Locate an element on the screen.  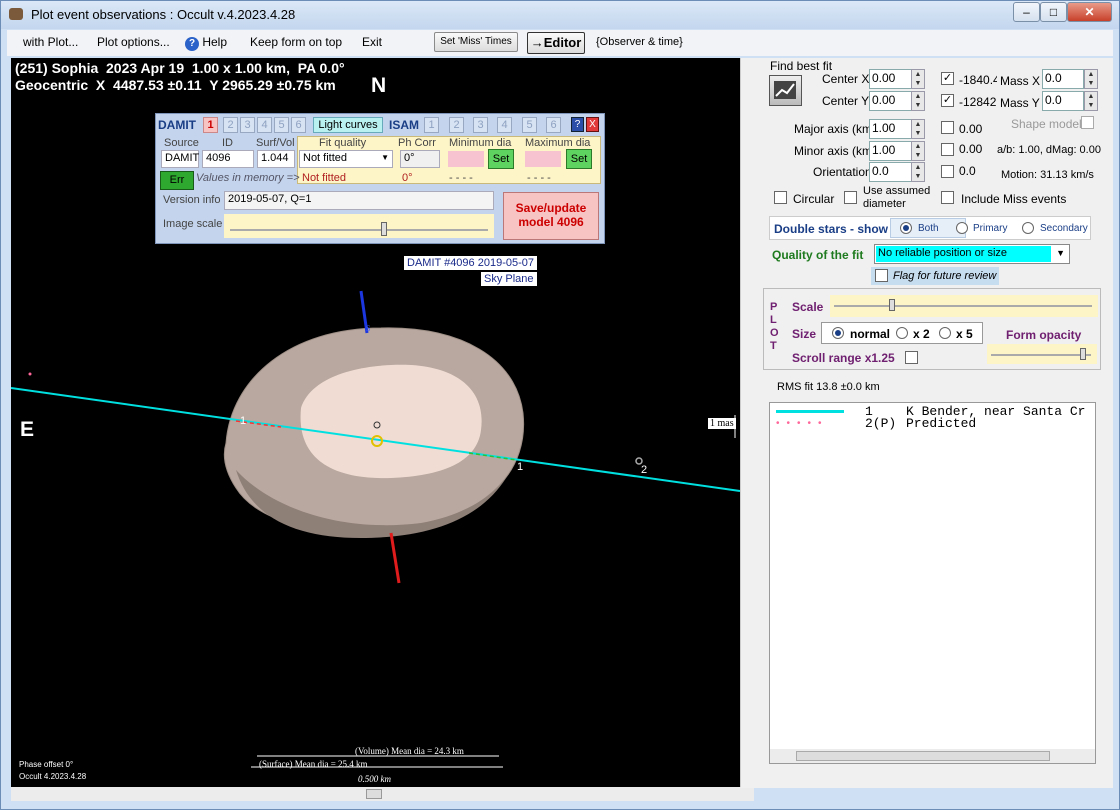
use-assumed-line2: diameter is located at coordinates (884, 204).